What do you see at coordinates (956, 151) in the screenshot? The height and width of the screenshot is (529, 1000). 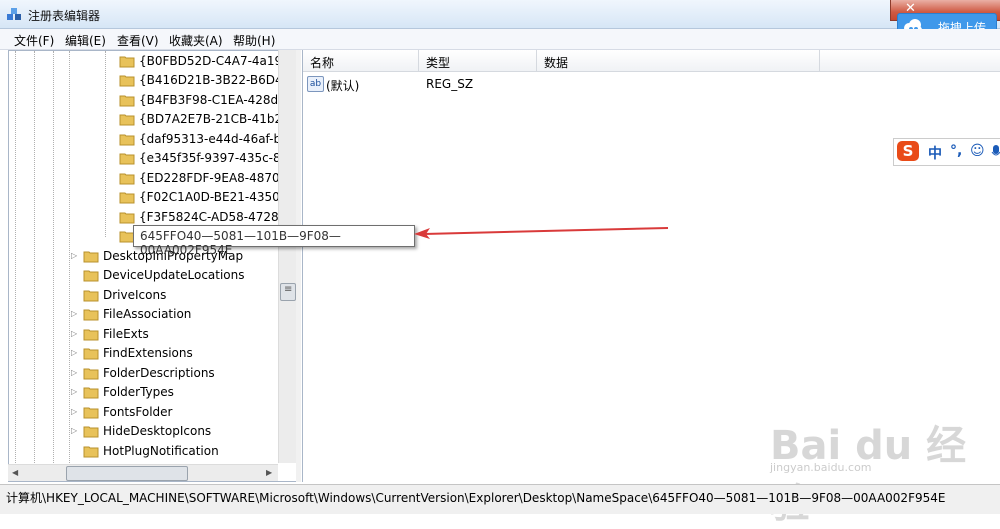 I see `ime-punctuation-toggle: °,` at bounding box center [956, 151].